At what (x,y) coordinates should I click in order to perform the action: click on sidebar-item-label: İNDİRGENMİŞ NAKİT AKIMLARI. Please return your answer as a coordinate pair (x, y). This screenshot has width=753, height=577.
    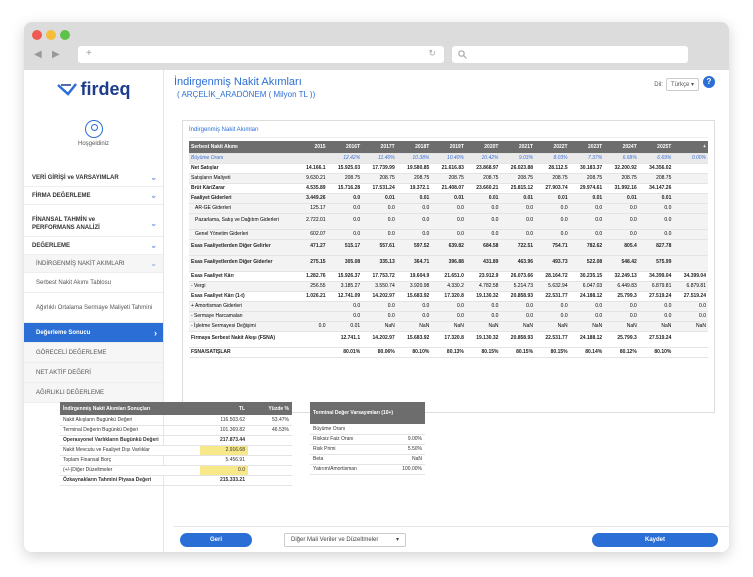
    Looking at the image, I should click on (80, 263).